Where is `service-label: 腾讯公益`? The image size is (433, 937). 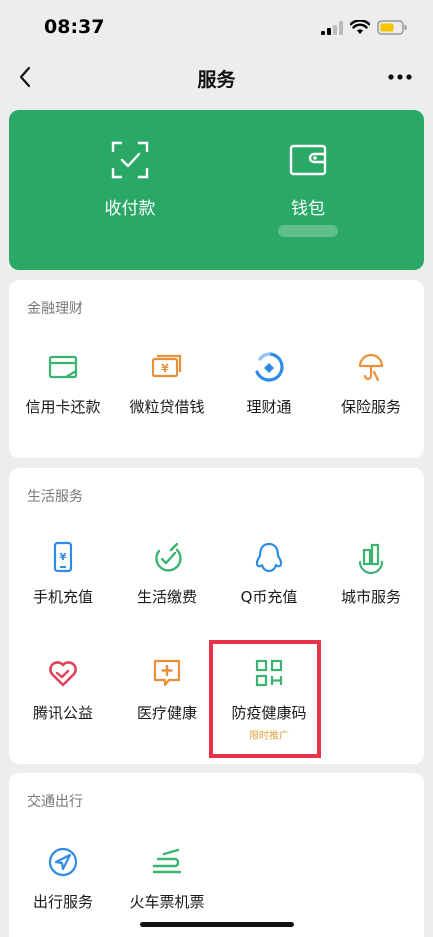 service-label: 腾讯公益 is located at coordinates (62, 713).